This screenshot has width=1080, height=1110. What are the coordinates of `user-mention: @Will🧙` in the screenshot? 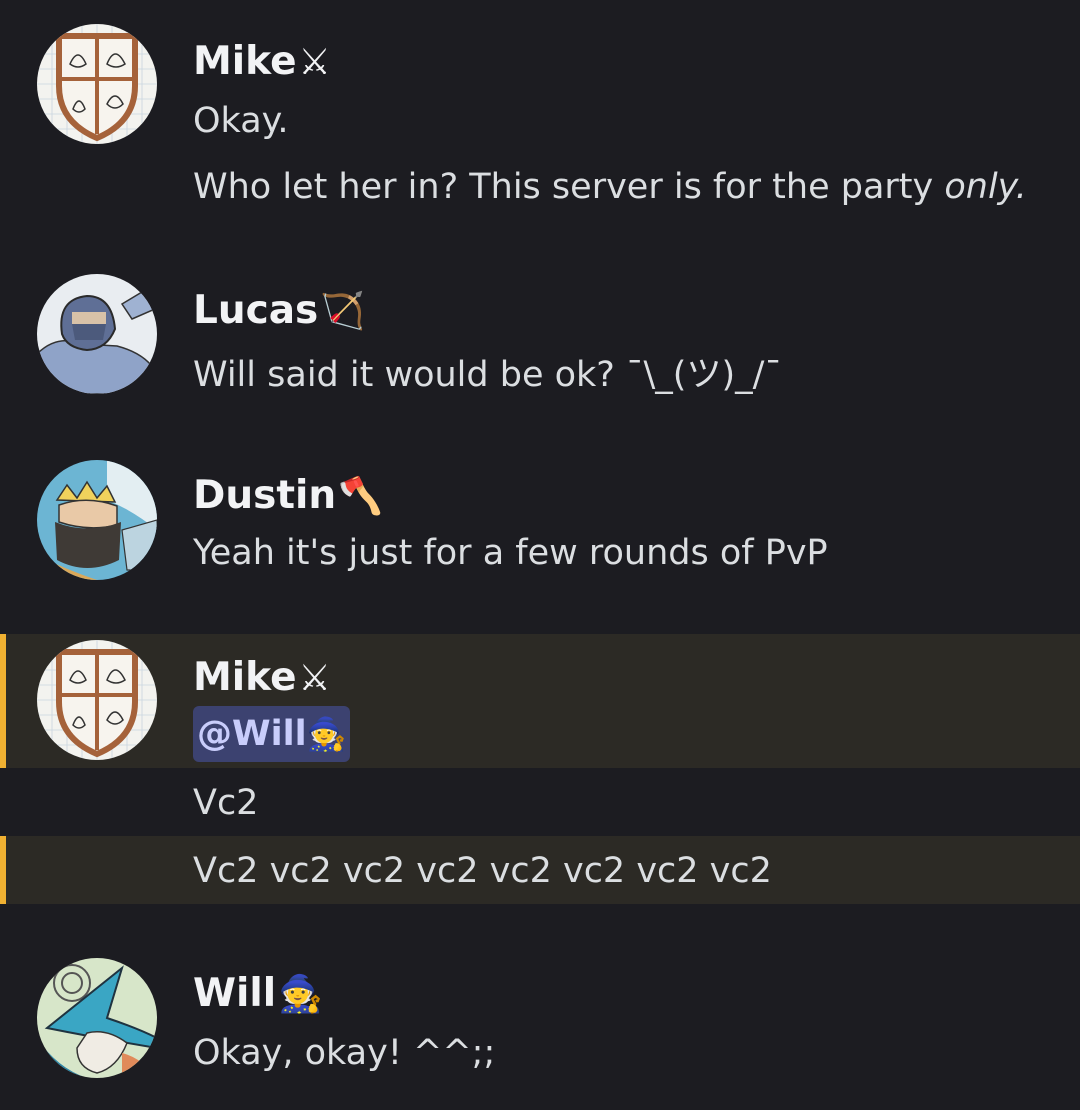 It's located at (272, 734).